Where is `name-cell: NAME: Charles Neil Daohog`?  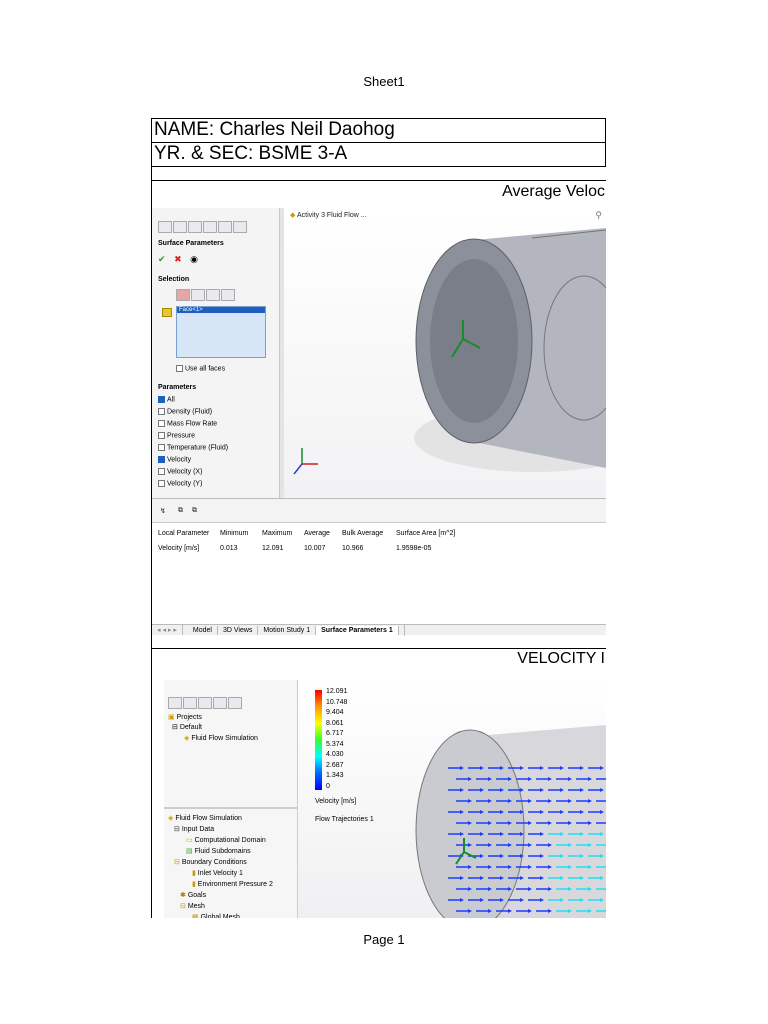
name-cell: NAME: Charles Neil Daohog is located at coordinates (379, 130).